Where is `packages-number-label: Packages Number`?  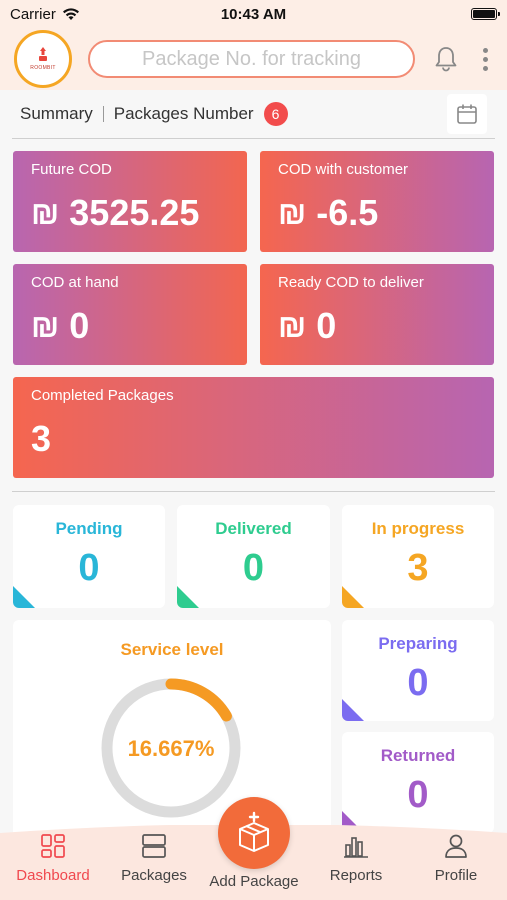
packages-number-label: Packages Number is located at coordinates (183, 113).